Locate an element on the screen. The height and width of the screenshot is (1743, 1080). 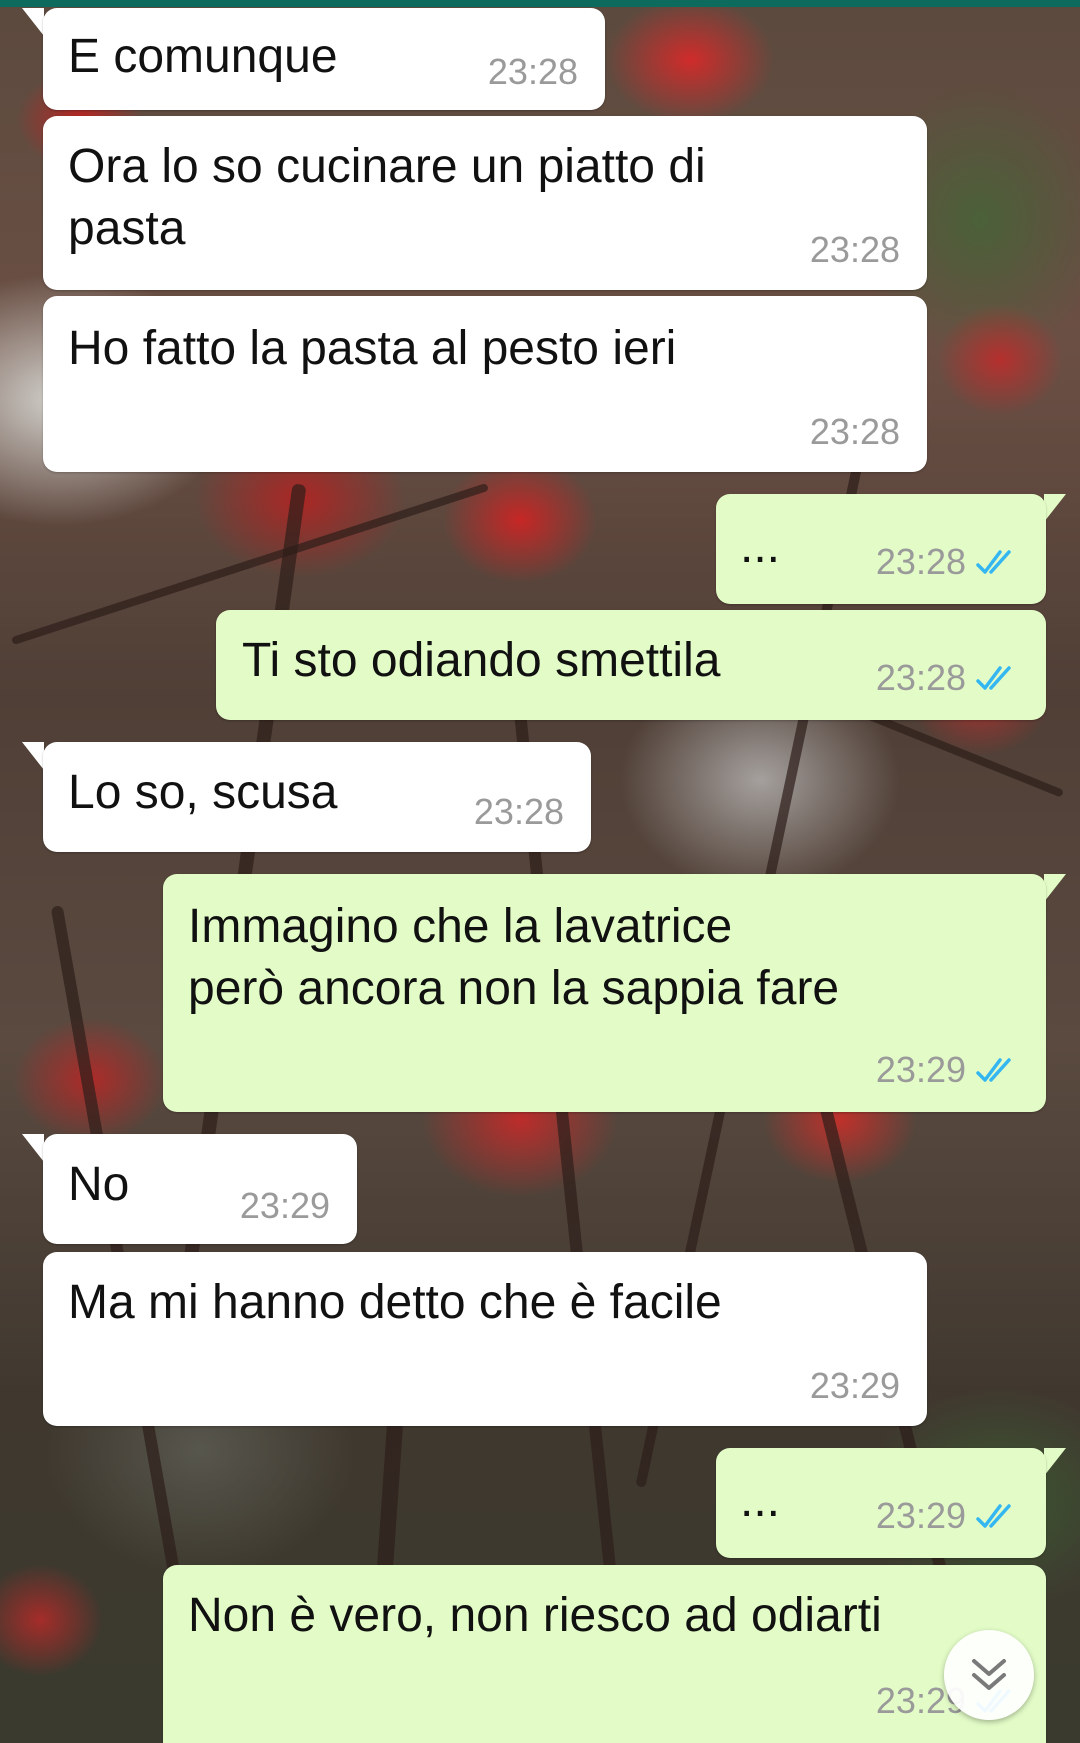
message-bubble-incoming: Ho fatto la pasta al pesto ieri 23:28 is located at coordinates (485, 384).